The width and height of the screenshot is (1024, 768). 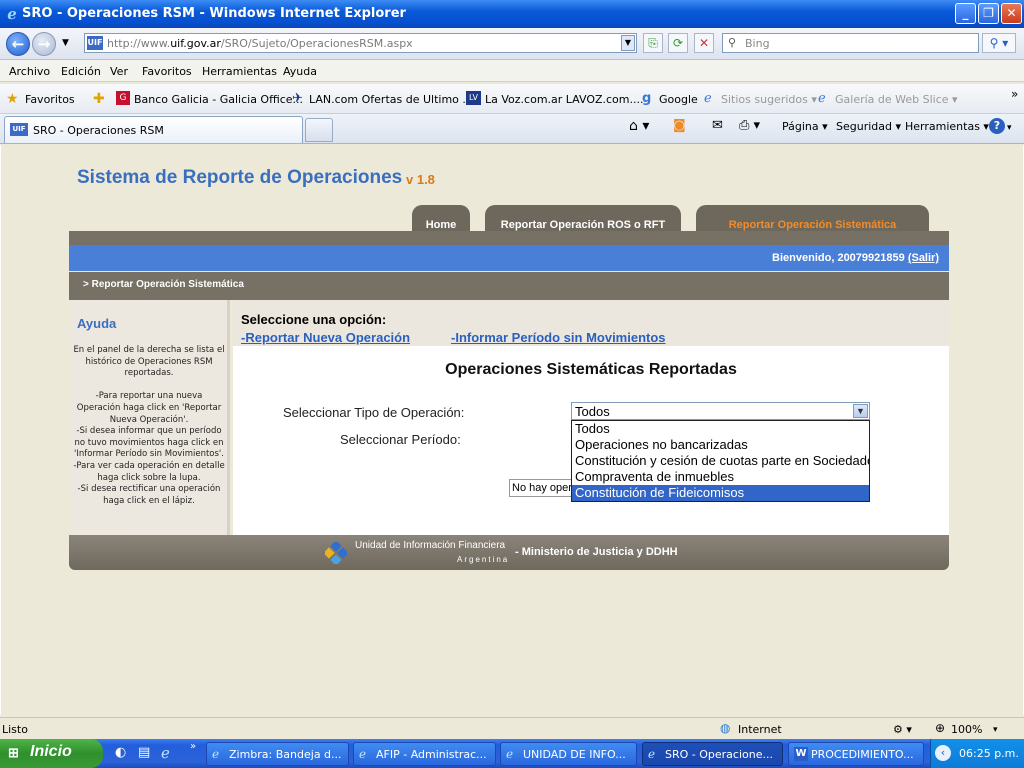 I want to click on dropdown-option: Compraventa de inmuebles, so click(x=720, y=477).